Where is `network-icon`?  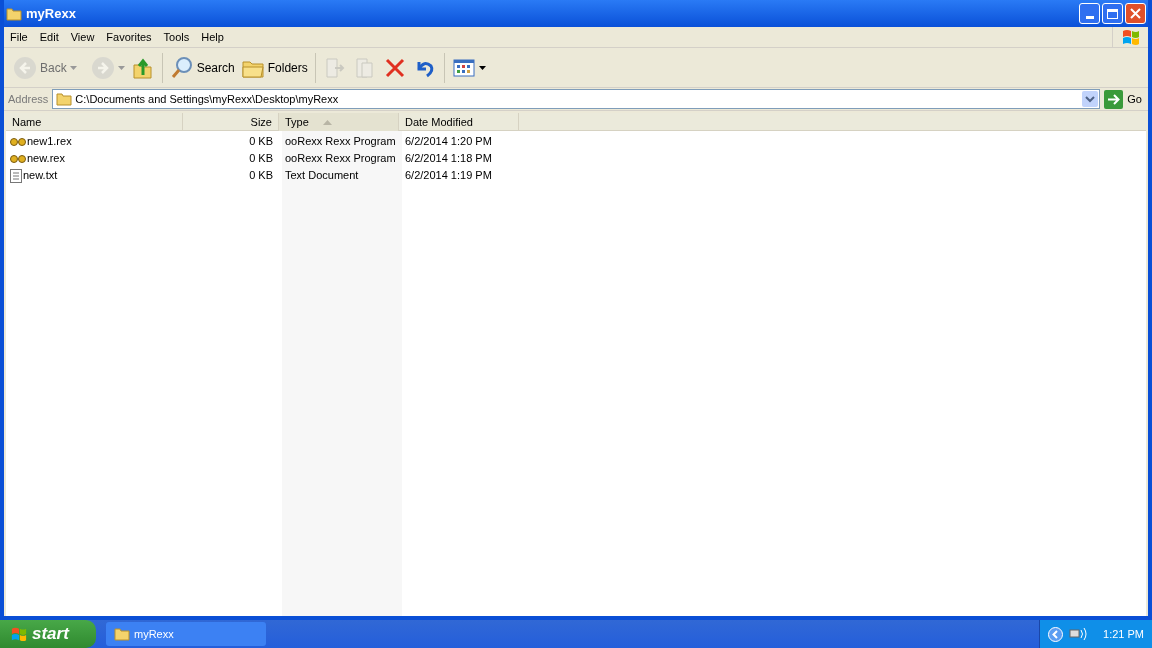 network-icon is located at coordinates (1079, 634).